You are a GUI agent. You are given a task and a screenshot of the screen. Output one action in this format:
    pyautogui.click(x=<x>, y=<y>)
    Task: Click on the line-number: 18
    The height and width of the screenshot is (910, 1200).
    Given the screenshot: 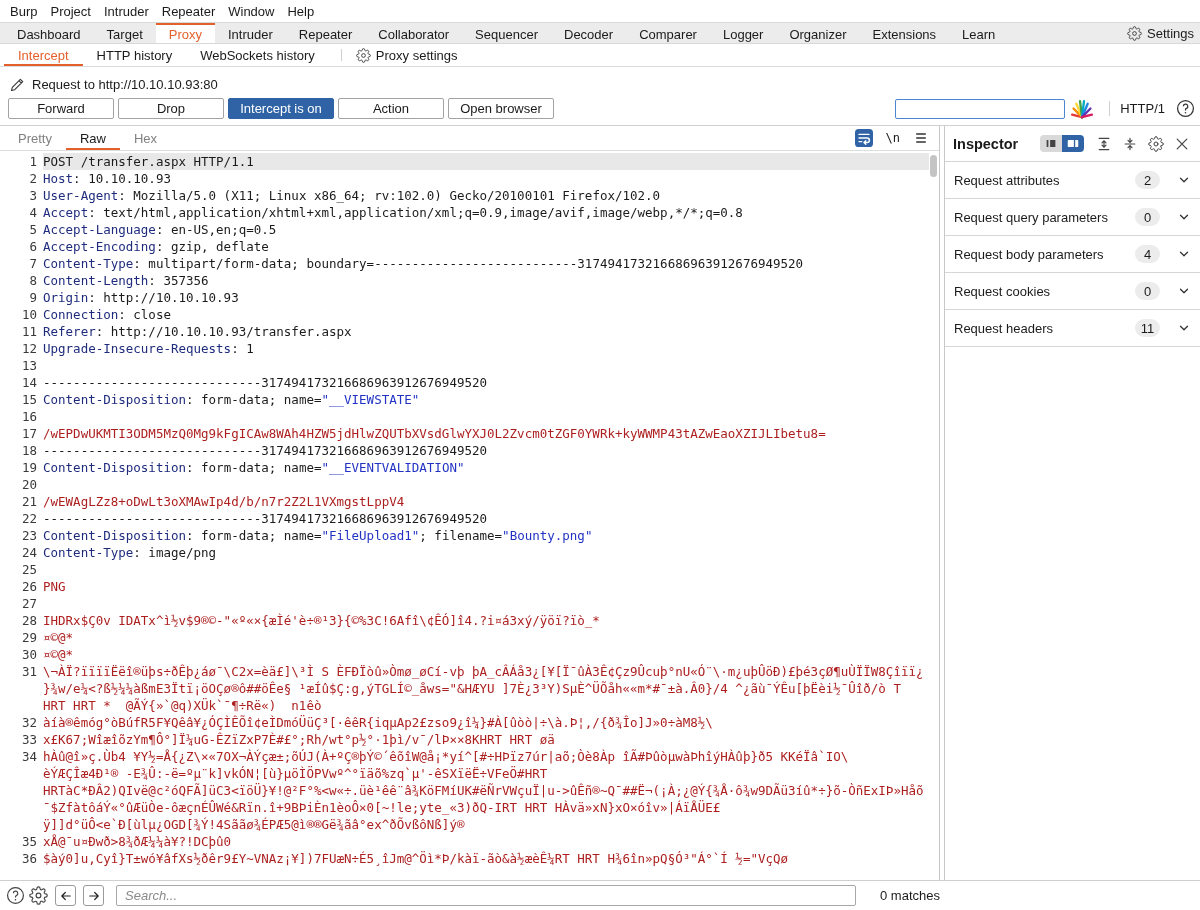 What is the action you would take?
    pyautogui.click(x=29, y=450)
    